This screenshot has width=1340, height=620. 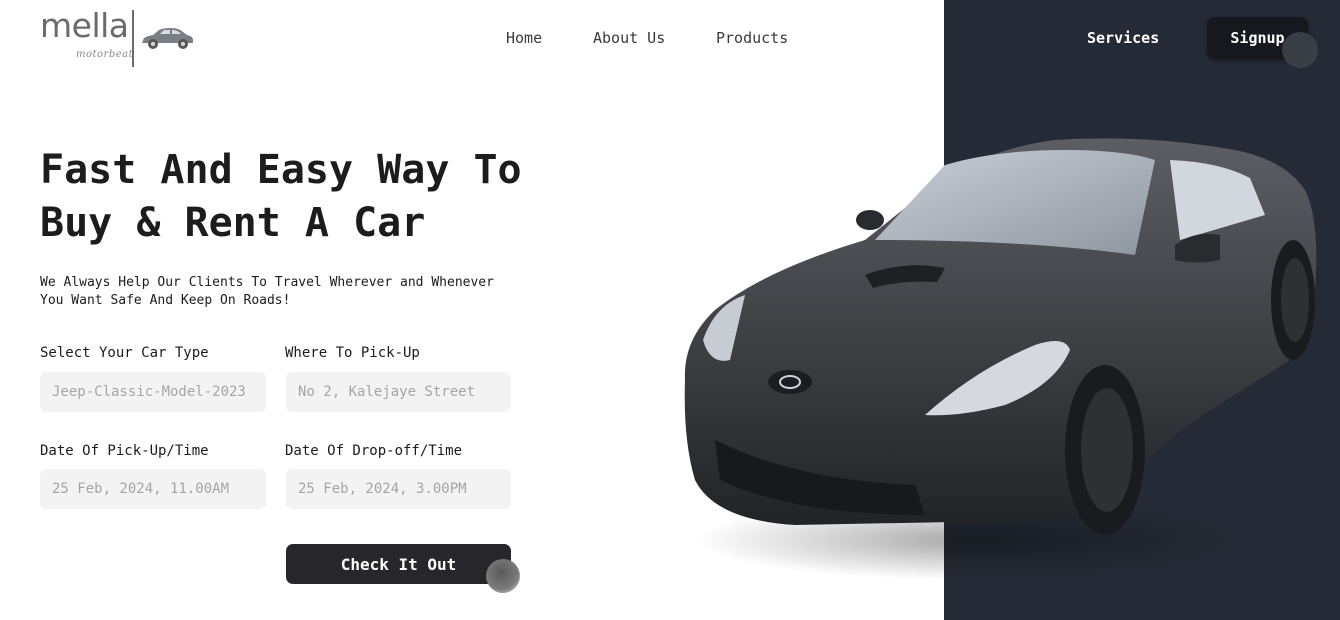 I want to click on logo-wordmark: mella, so click(x=84, y=25).